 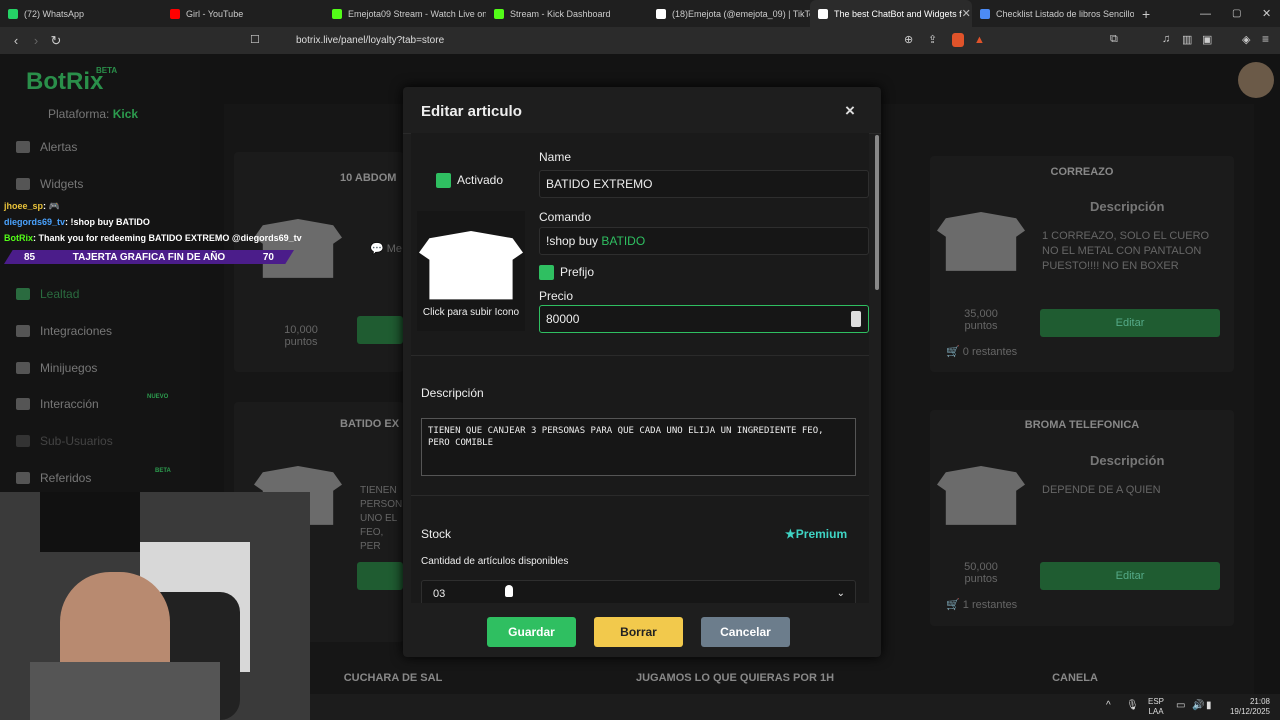 What do you see at coordinates (1265, 39) in the screenshot?
I see `menu-icon: ≡` at bounding box center [1265, 39].